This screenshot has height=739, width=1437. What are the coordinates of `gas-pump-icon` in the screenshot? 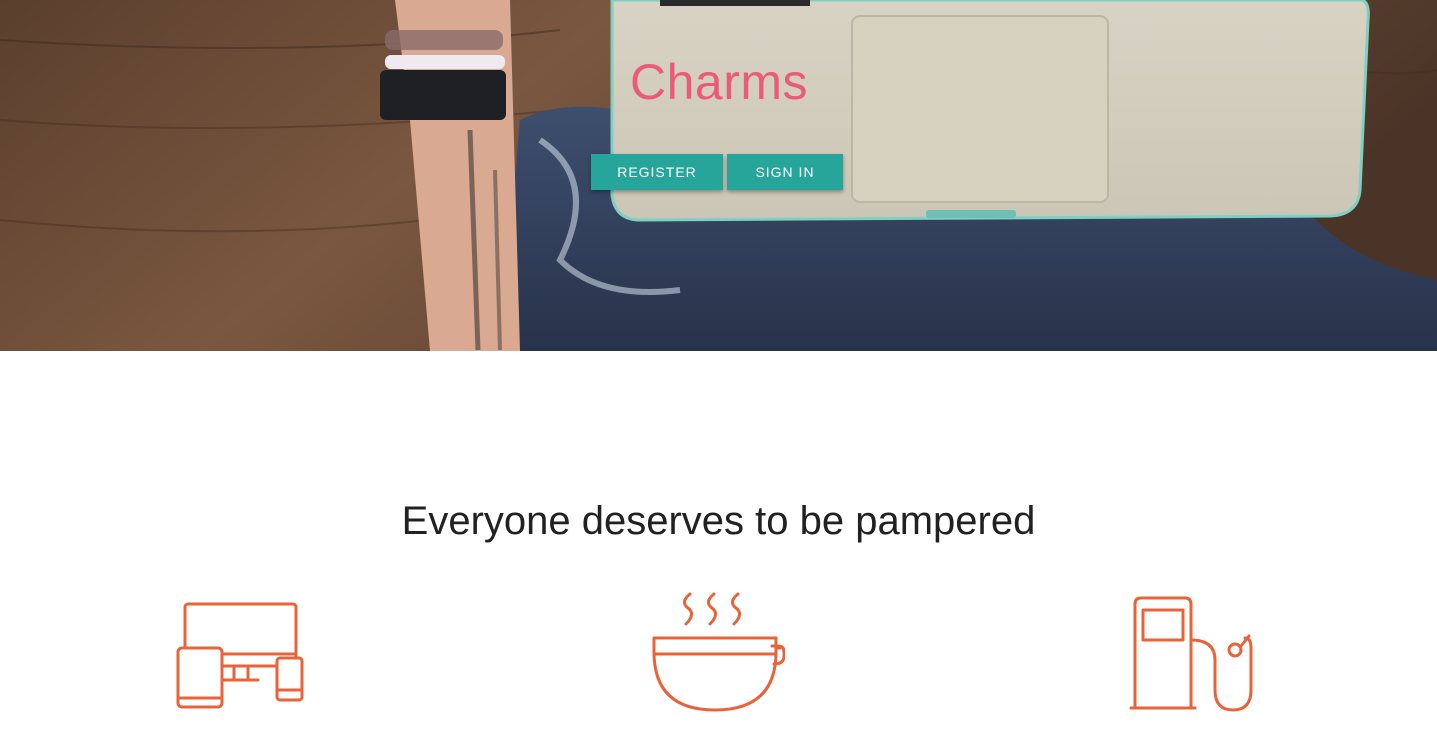 It's located at (1191, 654).